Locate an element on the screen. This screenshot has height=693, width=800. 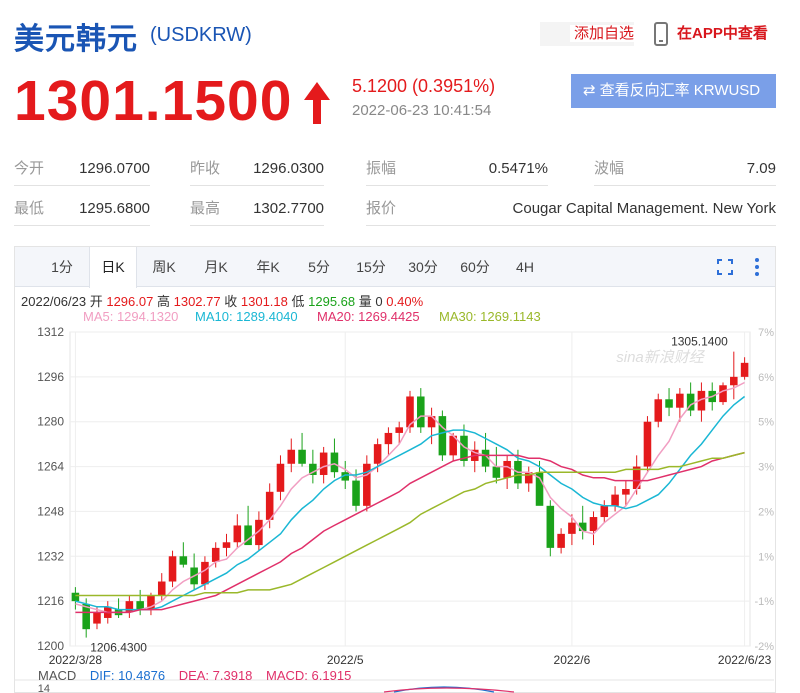
pct-tick-label: 5% is located at coordinates (766, 423).